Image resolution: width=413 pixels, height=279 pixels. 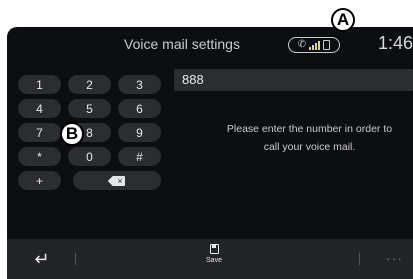 I want to click on clock: 1:46, so click(x=395, y=43).